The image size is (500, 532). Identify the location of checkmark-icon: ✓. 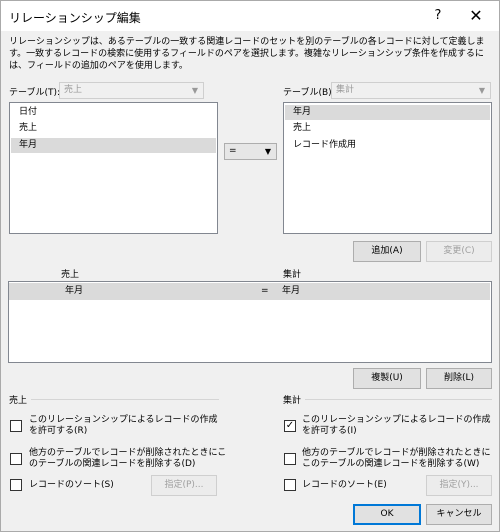
(290, 425).